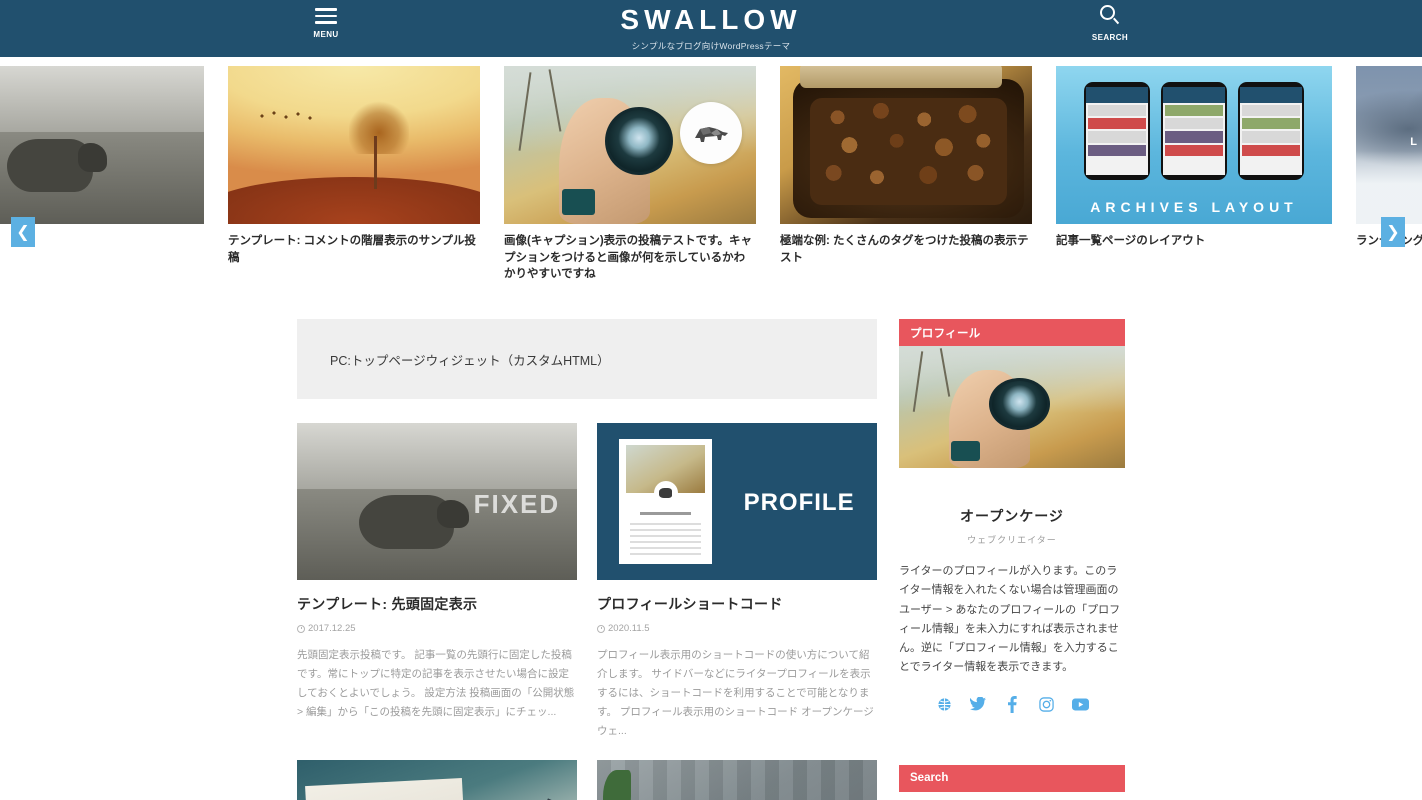 This screenshot has height=800, width=1422. I want to click on profile-widget-header: プロフィール, so click(1012, 332).